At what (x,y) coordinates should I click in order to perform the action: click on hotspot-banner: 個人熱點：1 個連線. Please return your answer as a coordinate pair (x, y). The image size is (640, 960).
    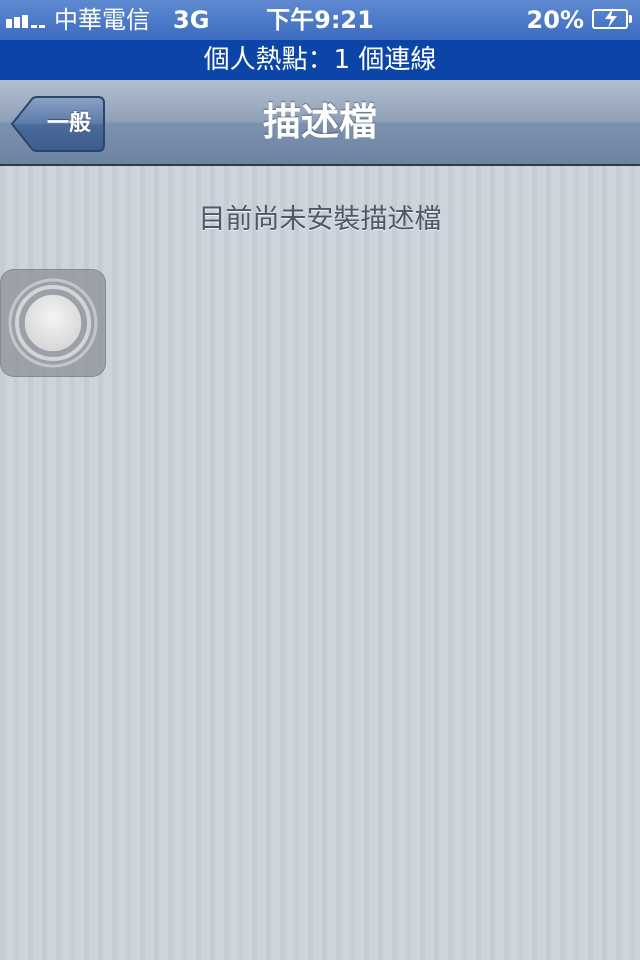
    Looking at the image, I should click on (320, 60).